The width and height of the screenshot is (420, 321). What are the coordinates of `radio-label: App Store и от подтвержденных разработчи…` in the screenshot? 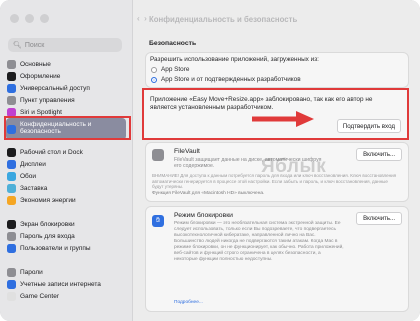 It's located at (231, 79).